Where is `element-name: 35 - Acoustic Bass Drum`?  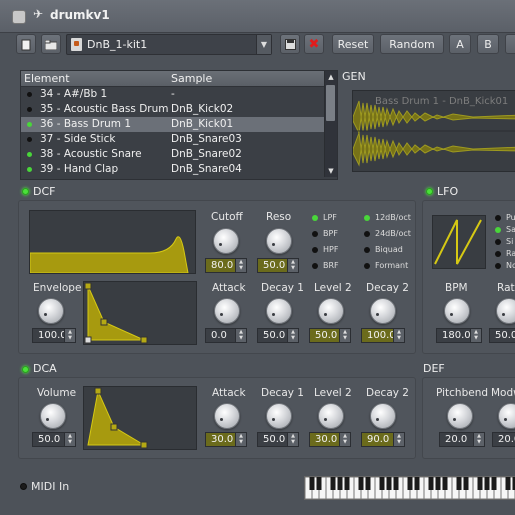 element-name: 35 - Acoustic Bass Drum is located at coordinates (104, 109).